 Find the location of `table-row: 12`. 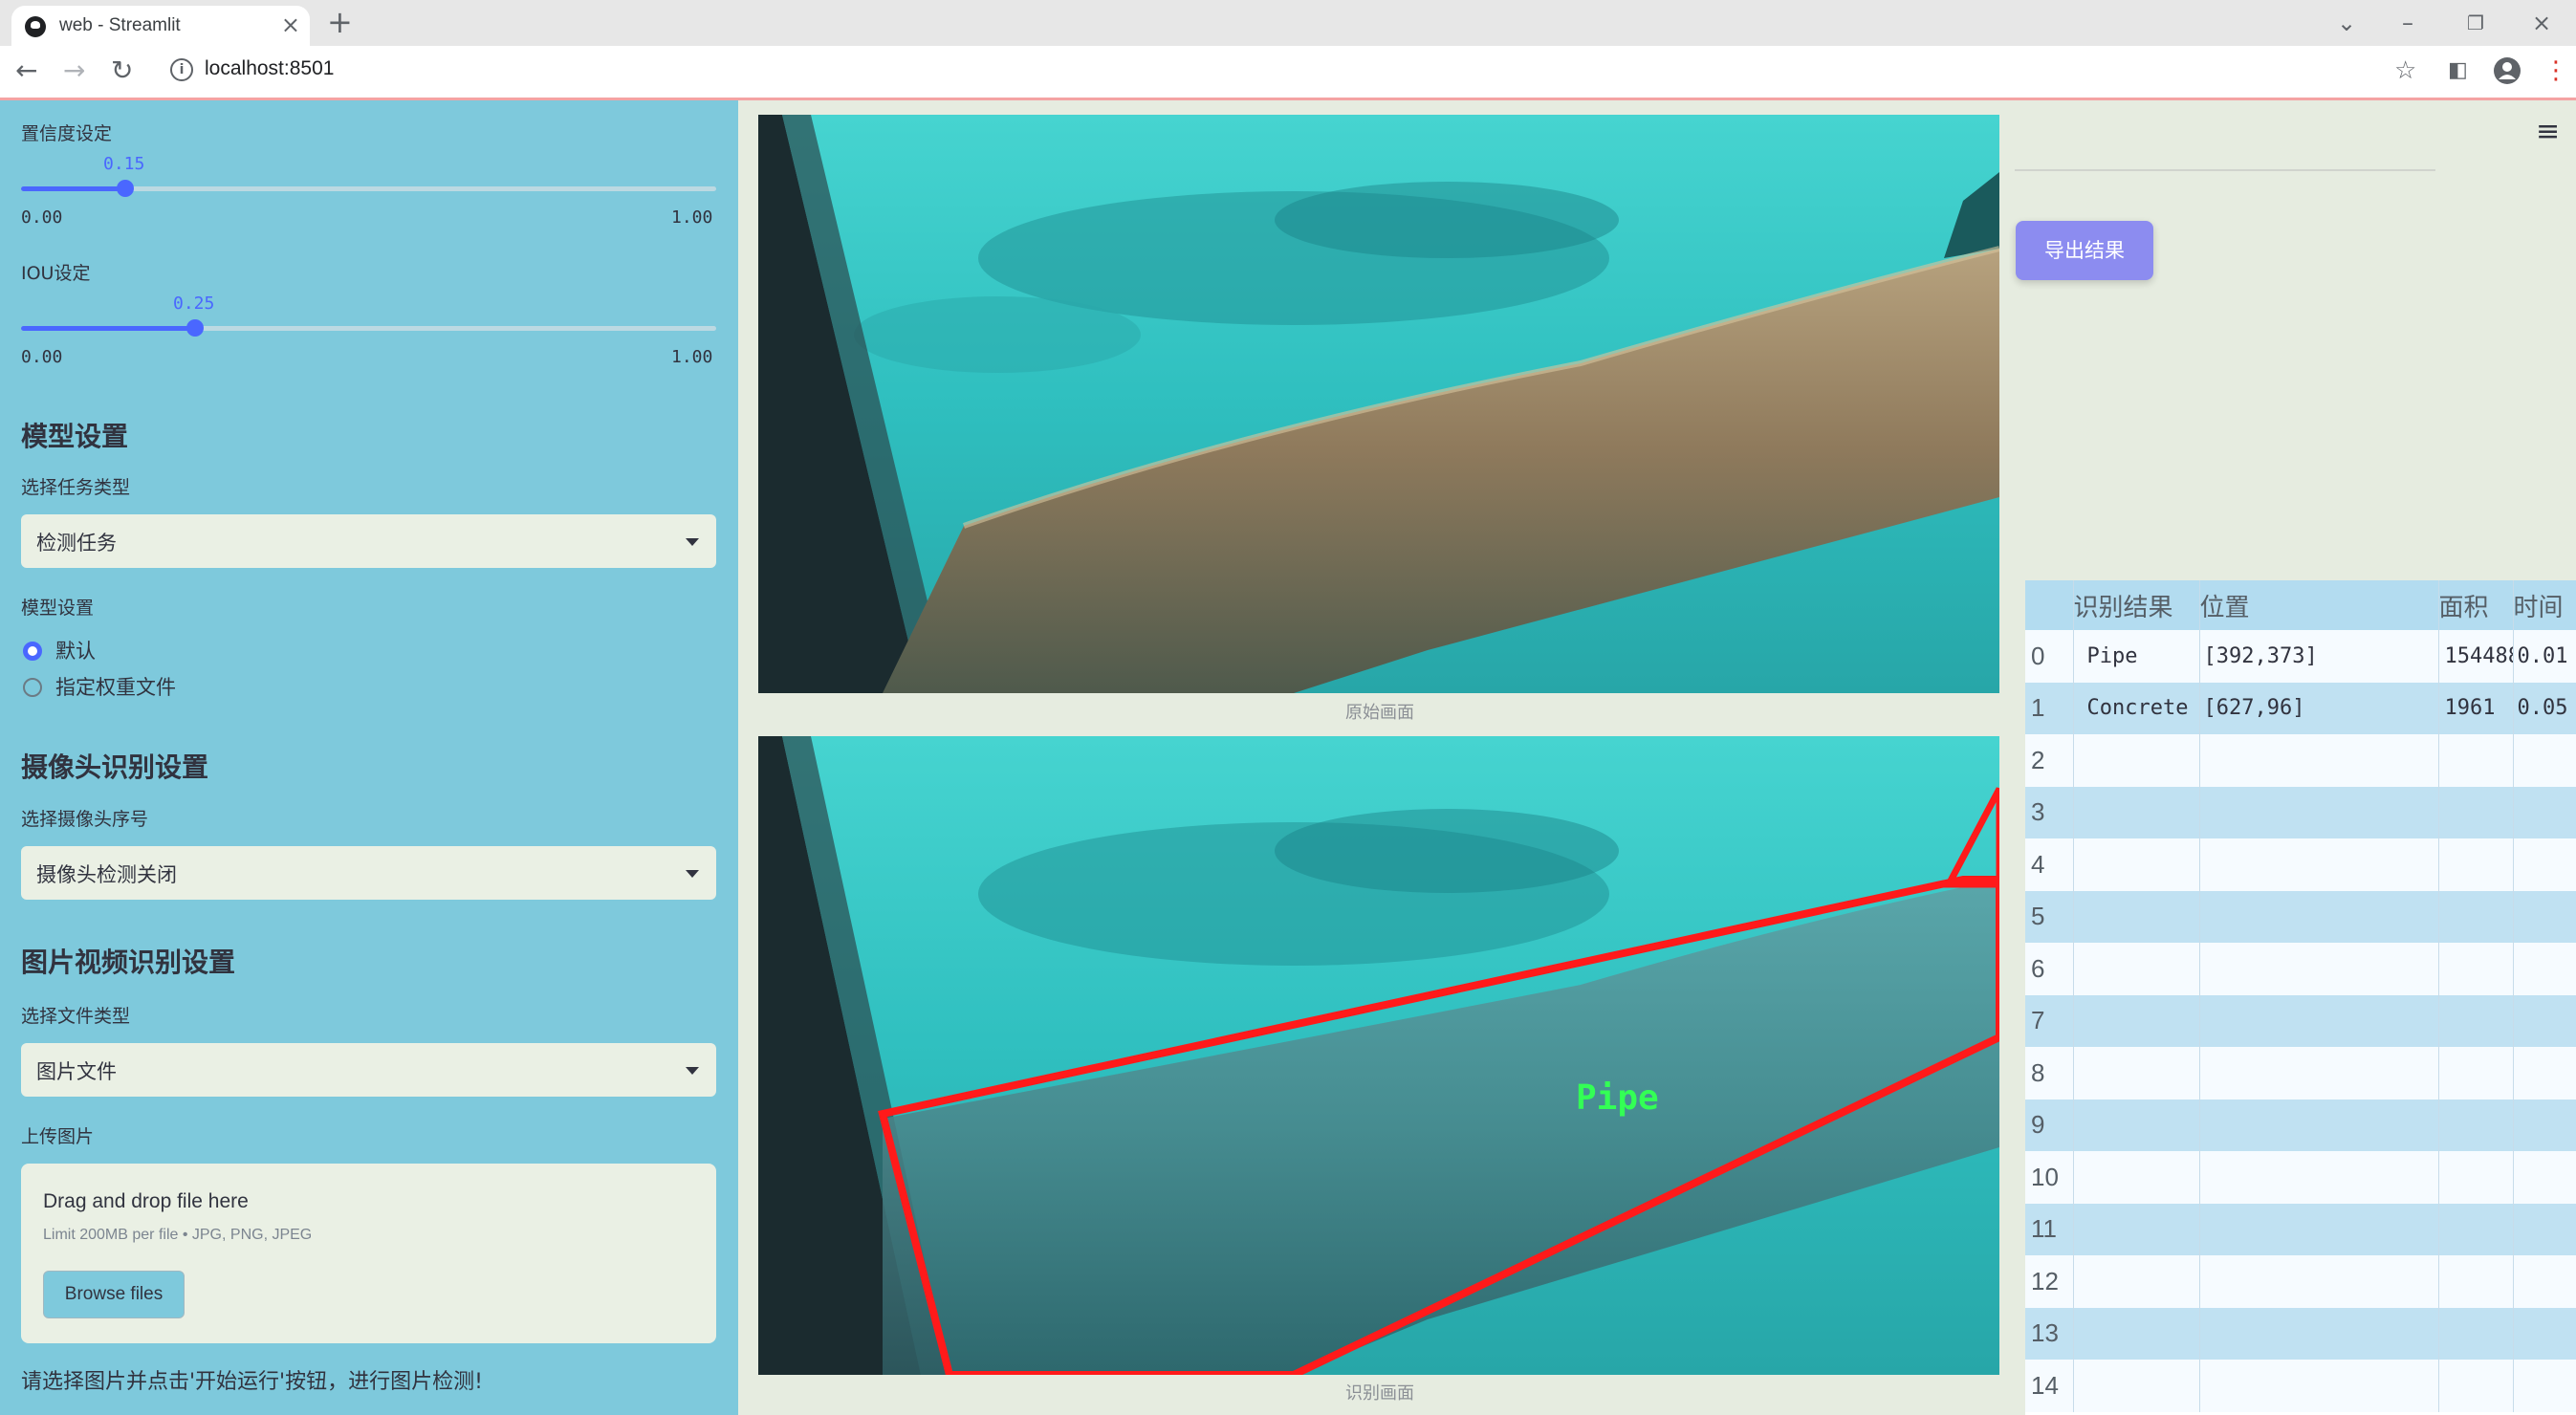

table-row: 12 is located at coordinates (2300, 1281).